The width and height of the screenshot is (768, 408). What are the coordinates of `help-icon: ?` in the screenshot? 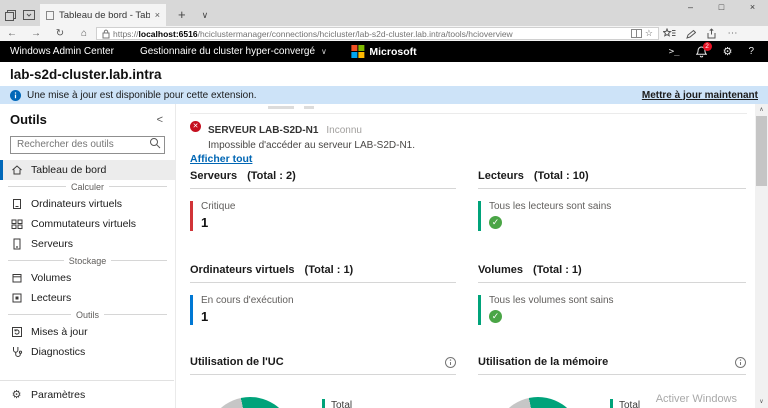 It's located at (751, 51).